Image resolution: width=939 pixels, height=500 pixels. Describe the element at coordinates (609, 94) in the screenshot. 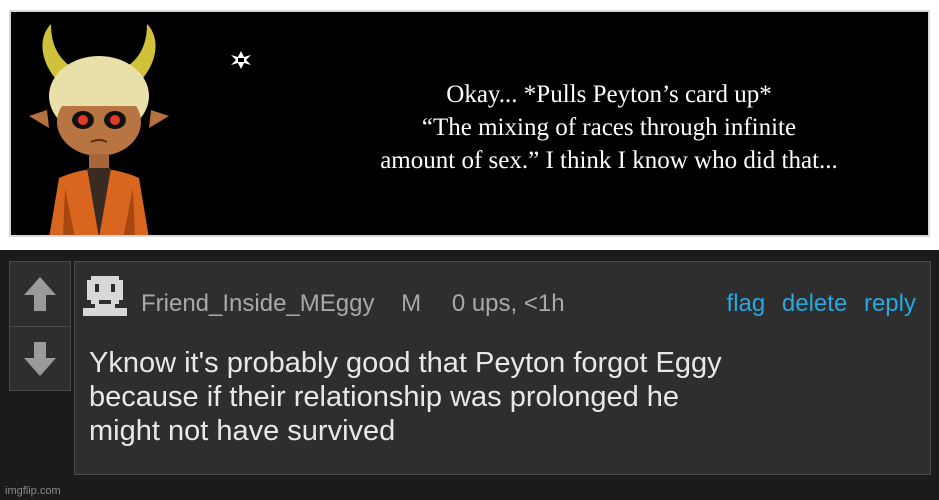

I see `dialogue-line: Okay... *Pulls Peyton’s card up*` at that location.